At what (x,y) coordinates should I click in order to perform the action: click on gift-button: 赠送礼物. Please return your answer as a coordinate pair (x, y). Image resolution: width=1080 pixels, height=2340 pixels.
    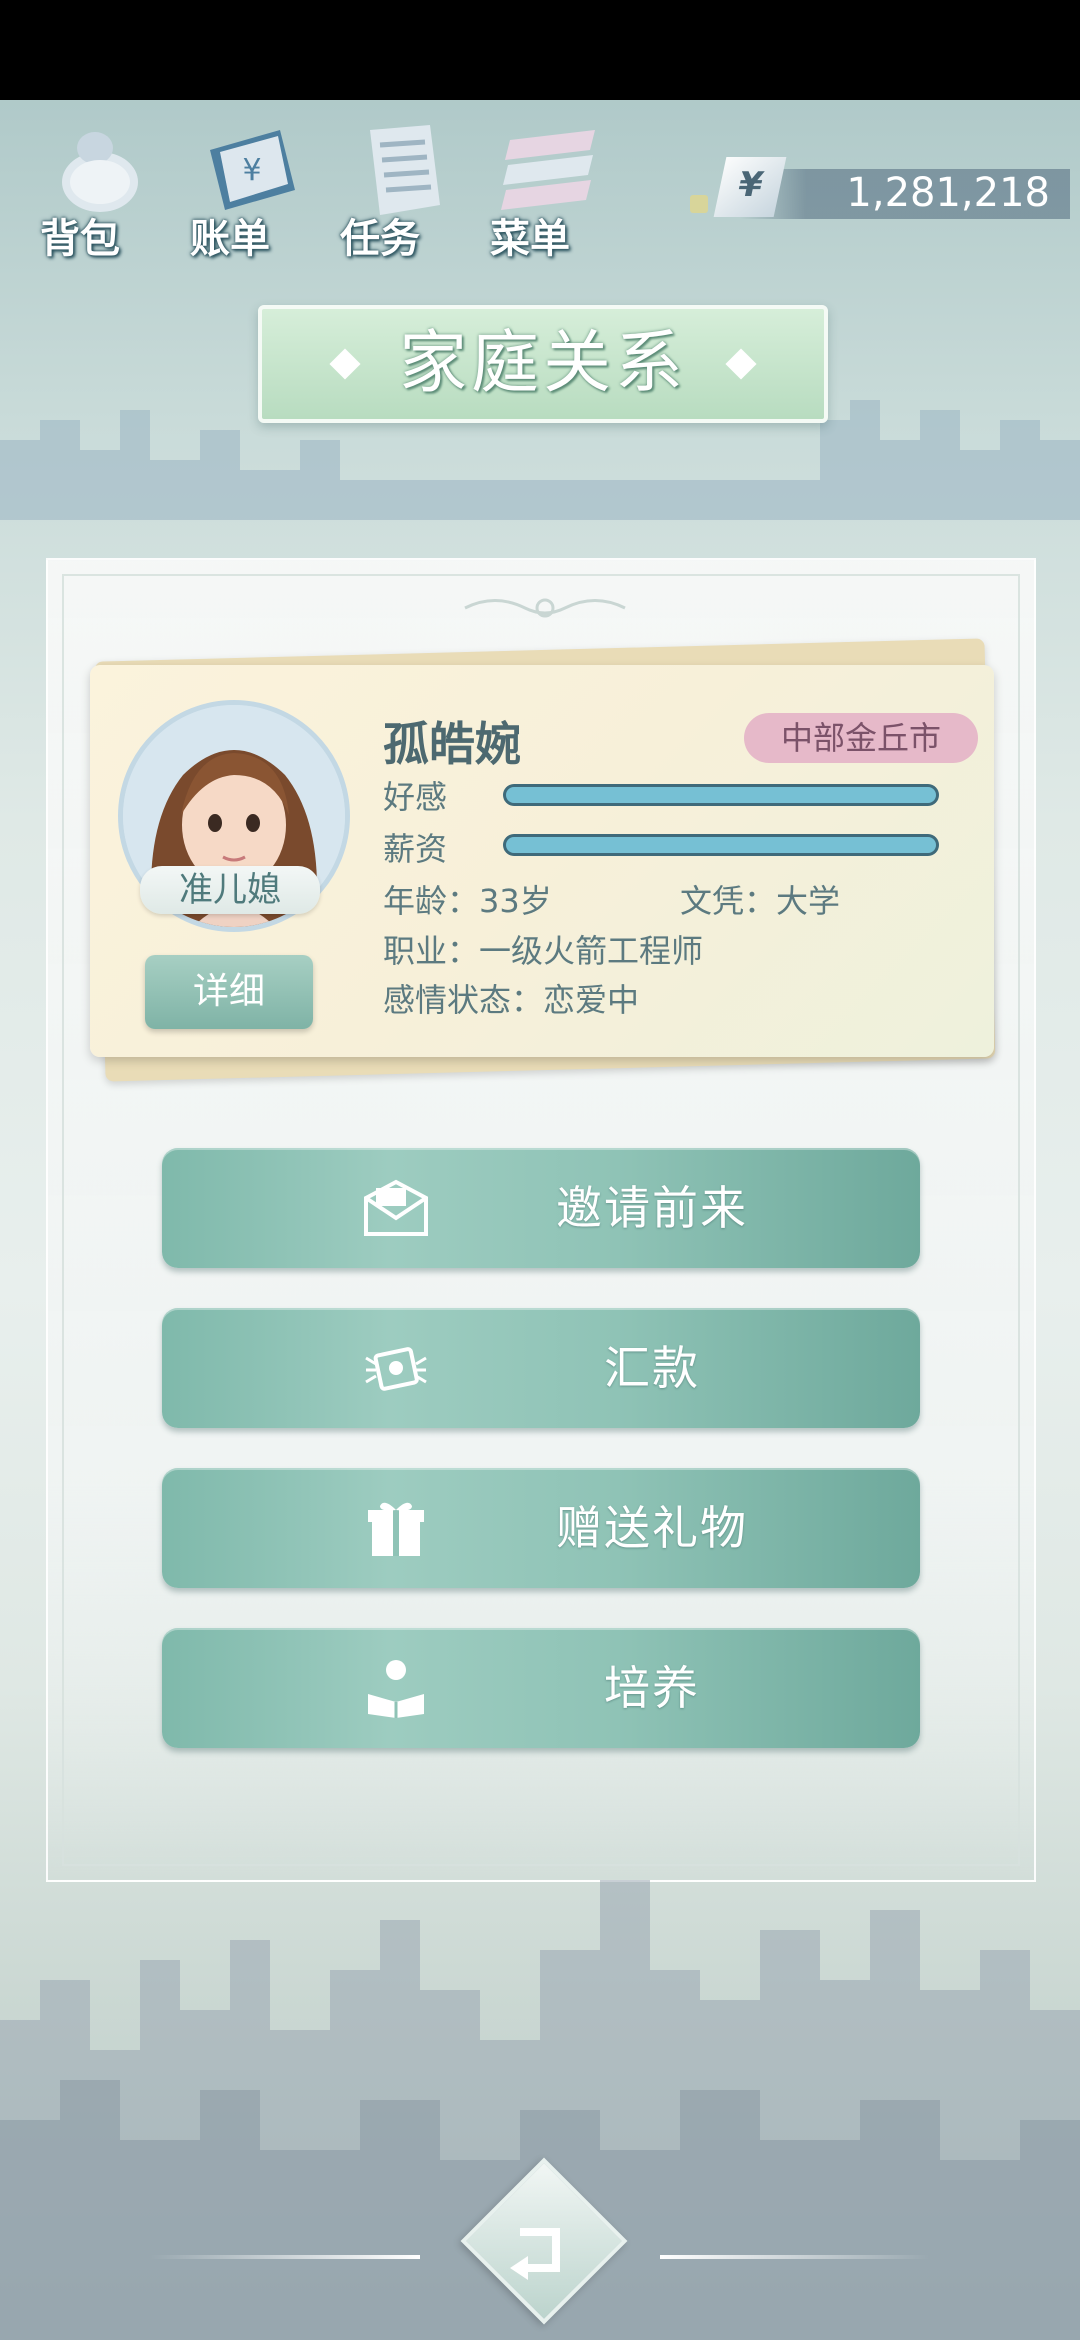
    Looking at the image, I should click on (541, 1528).